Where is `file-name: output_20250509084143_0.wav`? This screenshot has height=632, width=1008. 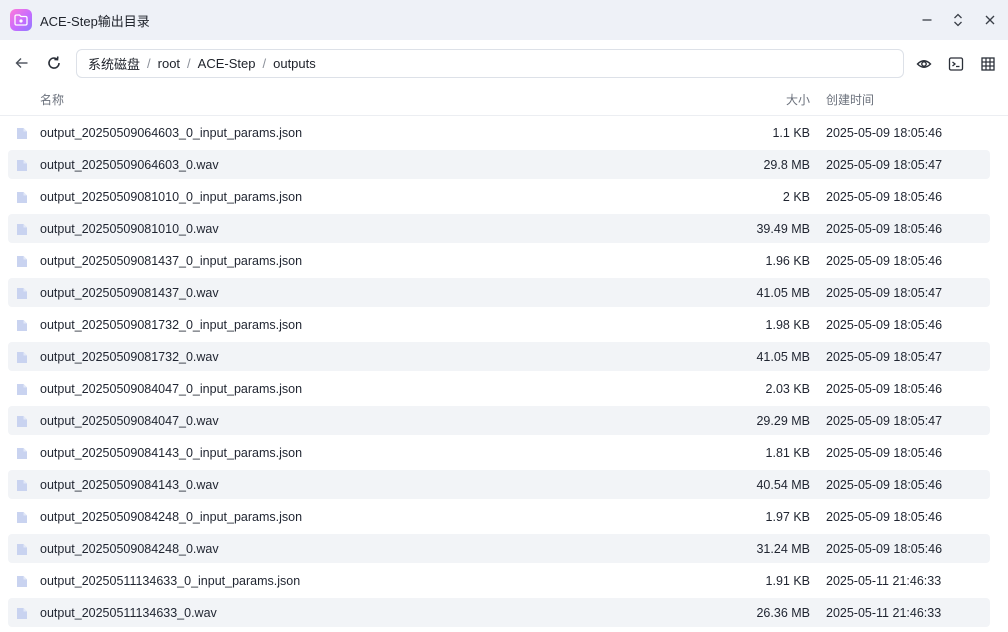
file-name: output_20250509084143_0.wav is located at coordinates (129, 485).